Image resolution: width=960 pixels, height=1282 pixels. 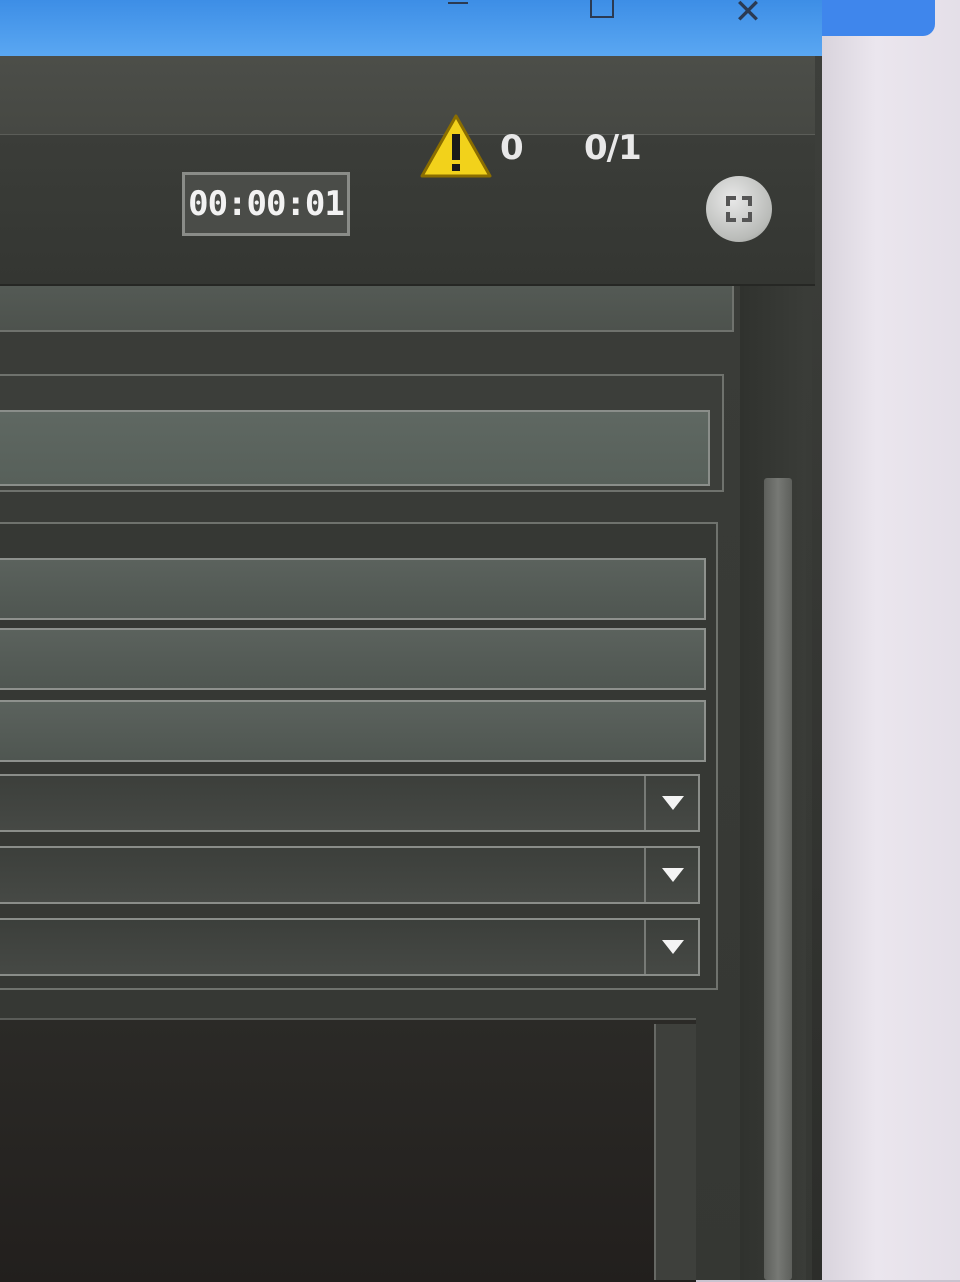 I want to click on maximize-button, so click(x=604, y=12).